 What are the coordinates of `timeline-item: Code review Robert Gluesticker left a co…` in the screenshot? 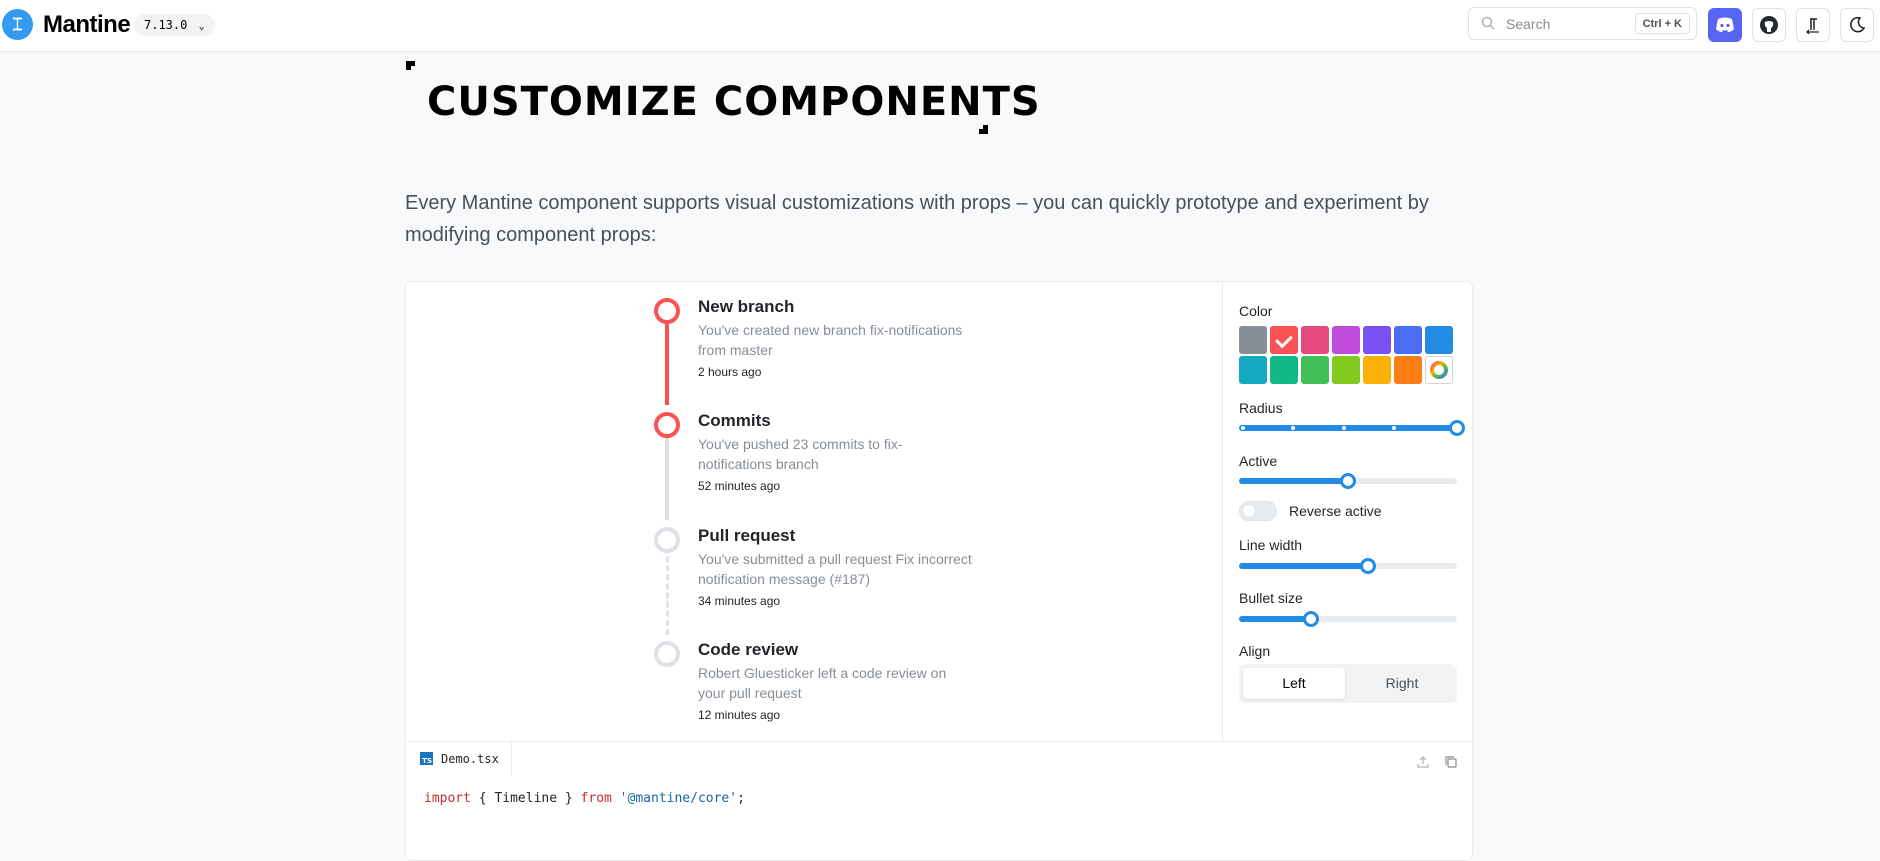 It's located at (848, 681).